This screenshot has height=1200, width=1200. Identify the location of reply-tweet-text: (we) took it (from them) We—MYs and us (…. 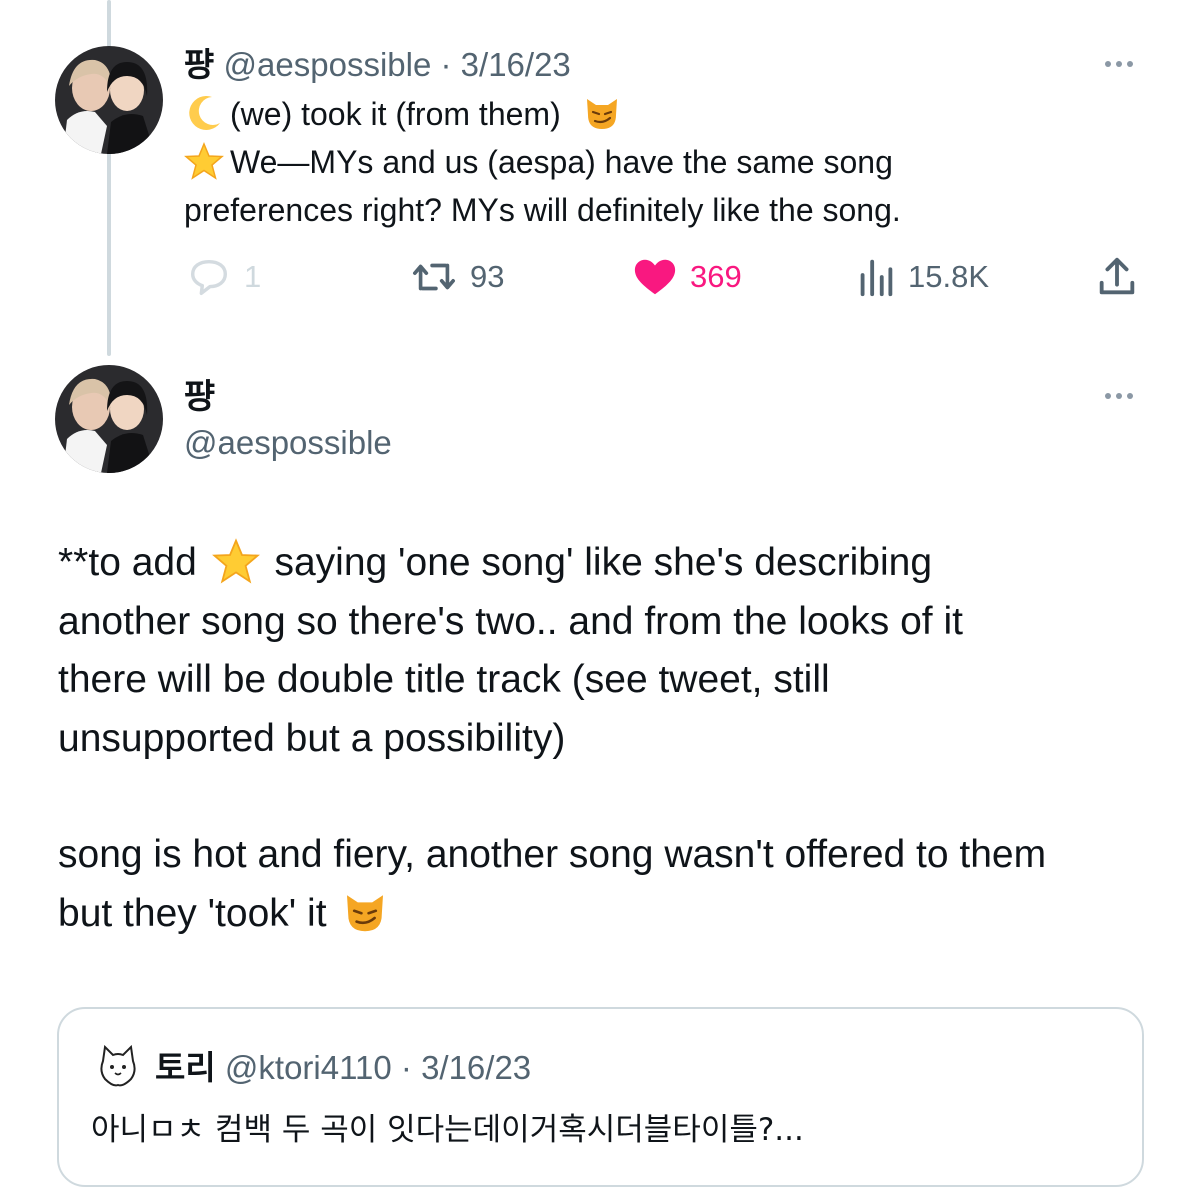
(664, 162).